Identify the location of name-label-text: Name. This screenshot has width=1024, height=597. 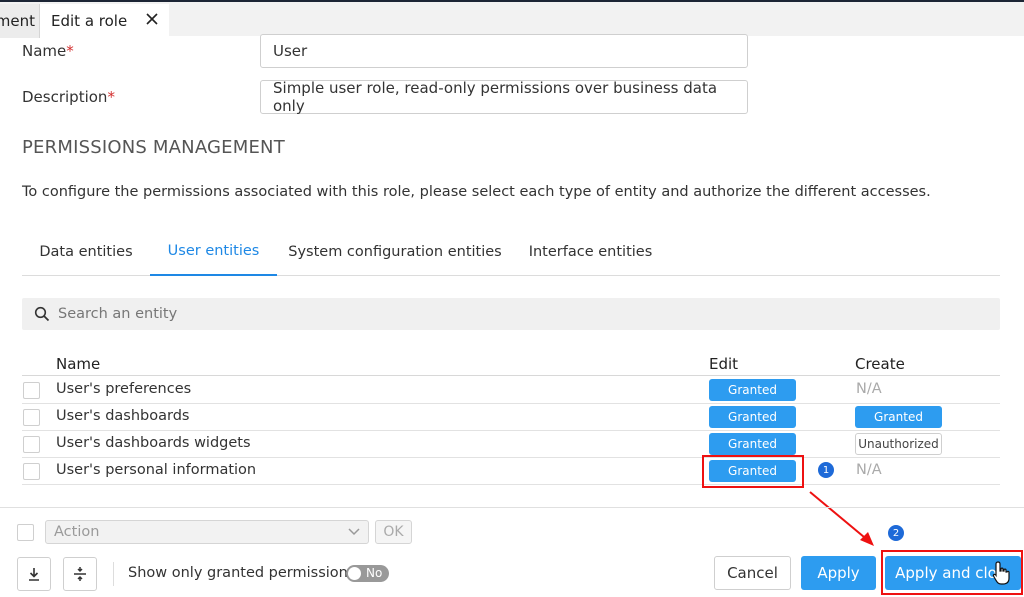
(44, 51).